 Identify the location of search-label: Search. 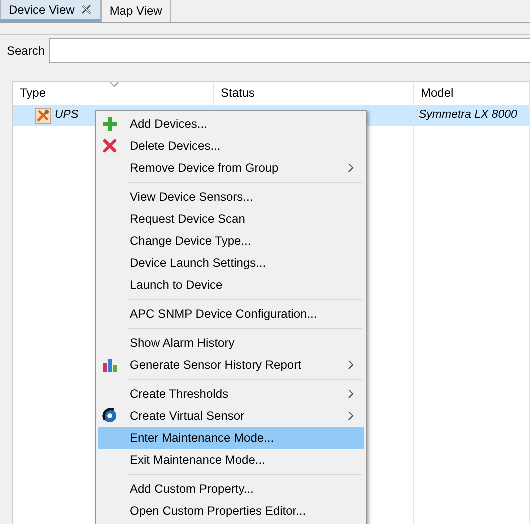
(26, 51).